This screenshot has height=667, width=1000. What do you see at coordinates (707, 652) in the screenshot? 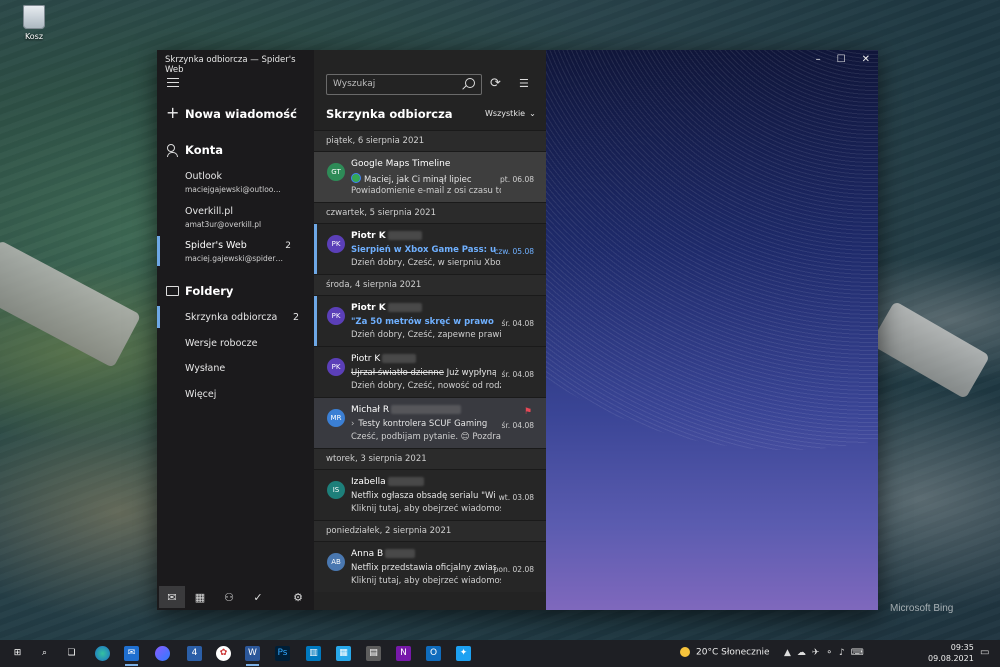
I see `weather-temp: 20°C` at bounding box center [707, 652].